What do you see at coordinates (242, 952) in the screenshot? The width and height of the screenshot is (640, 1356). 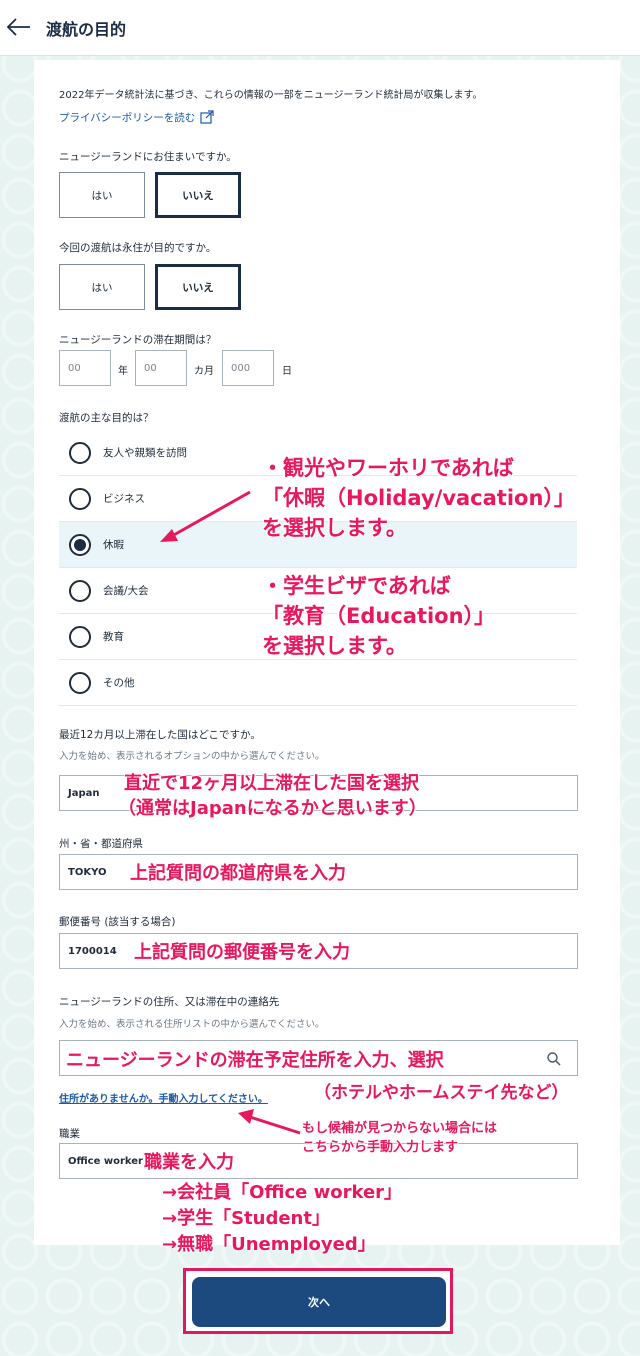 I see `annotation-postcode: 上記質問の郵便番号を入力` at bounding box center [242, 952].